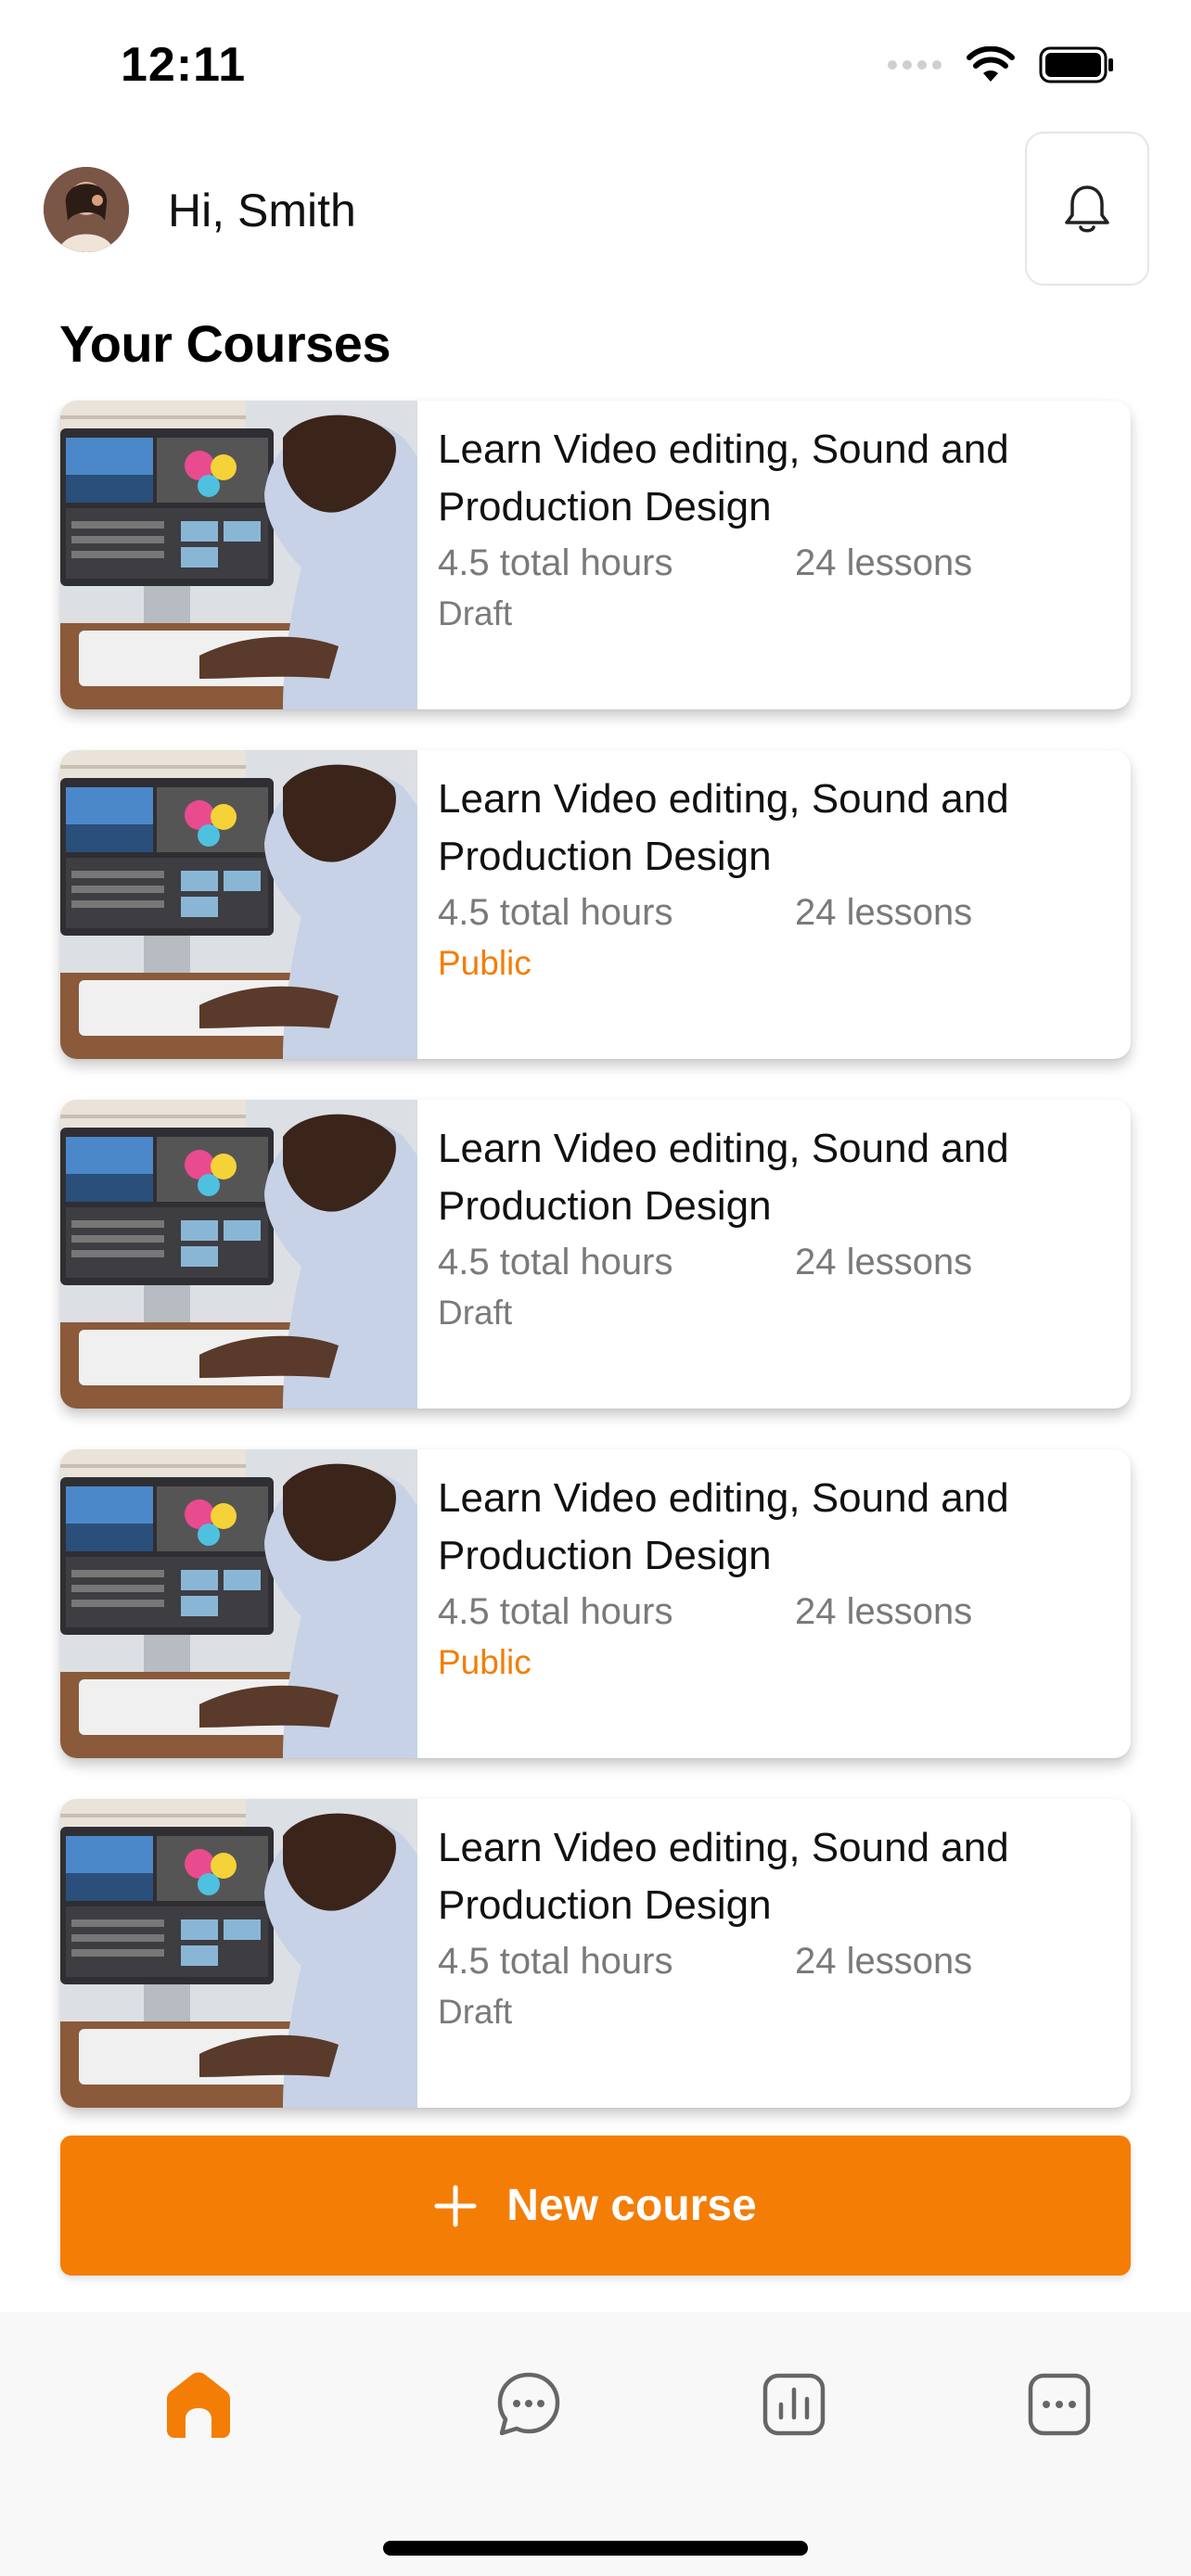  I want to click on notifications-button, so click(1087, 209).